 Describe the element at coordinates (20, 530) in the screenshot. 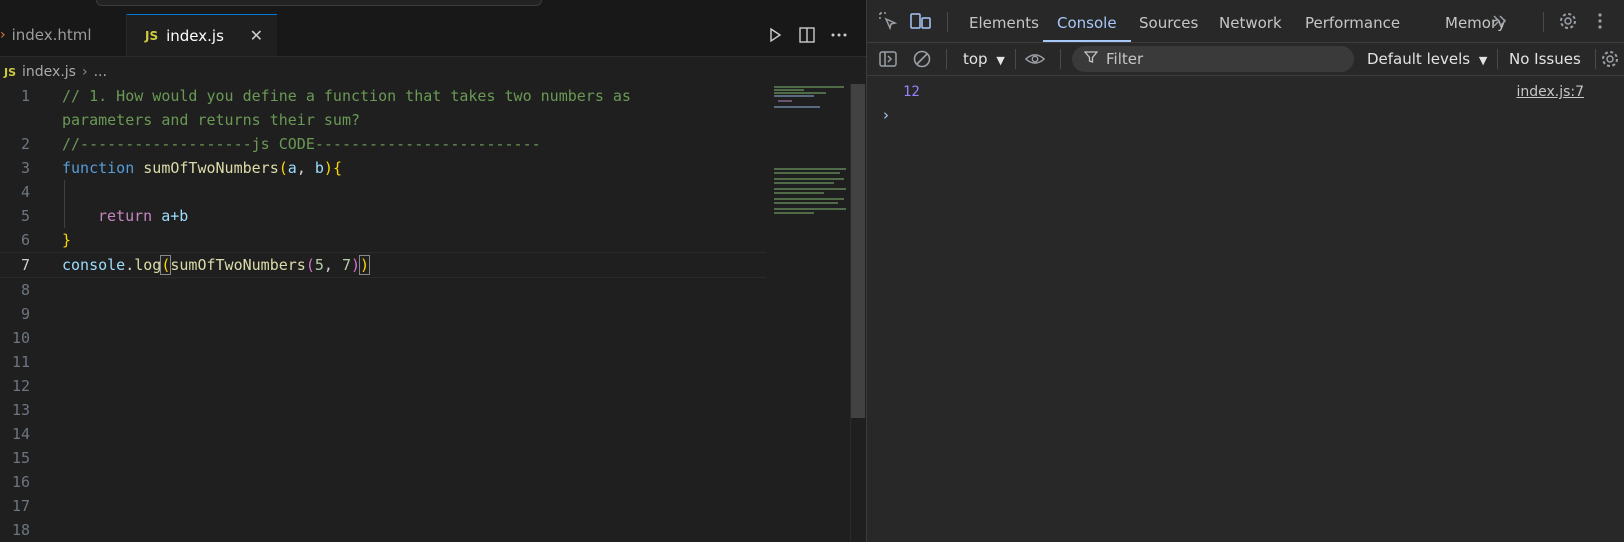

I see `line-number: 18` at that location.